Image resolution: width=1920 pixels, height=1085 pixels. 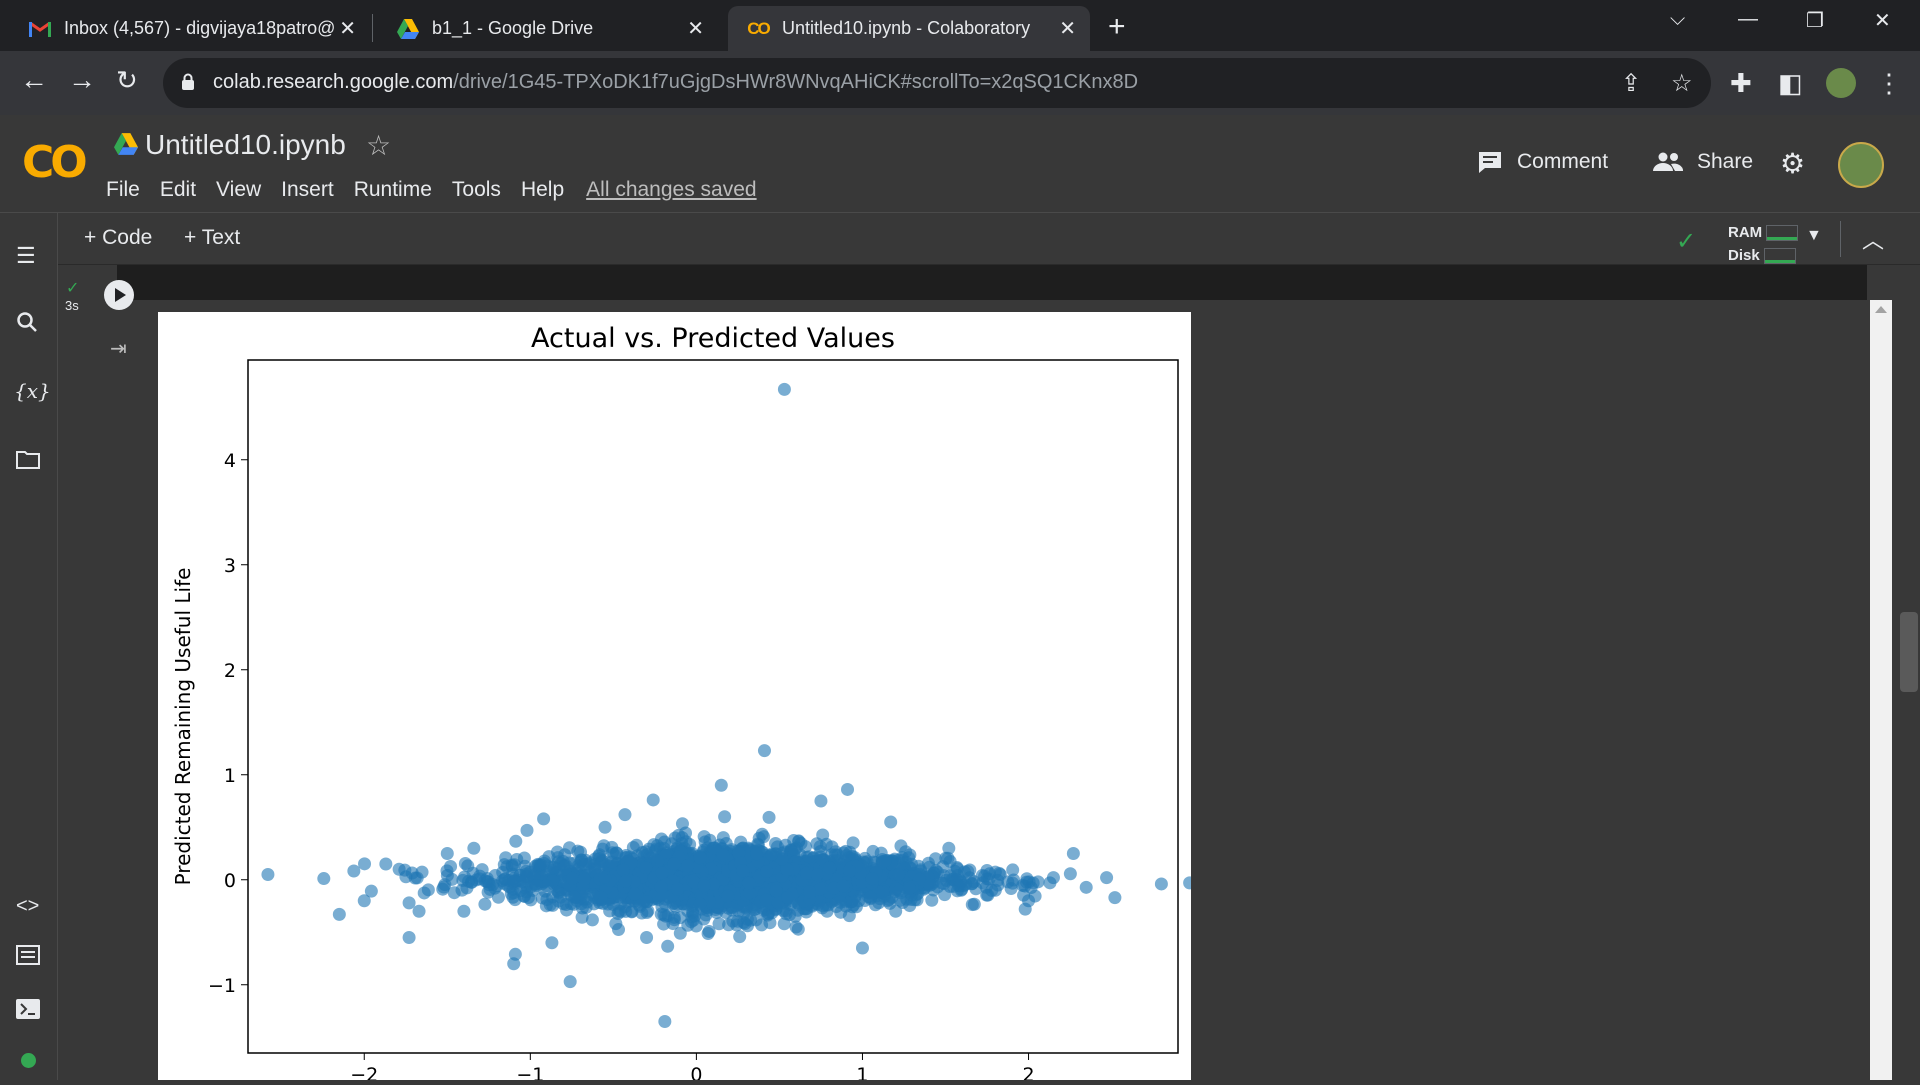 What do you see at coordinates (393, 190) in the screenshot?
I see `menu-runtime: Runtime` at bounding box center [393, 190].